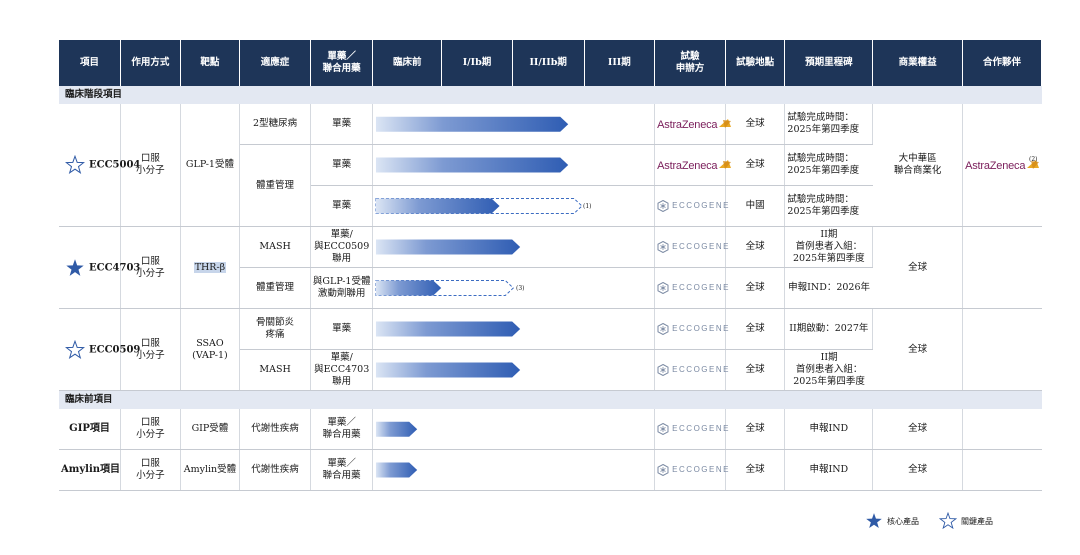 The image size is (1080, 555). Describe the element at coordinates (755, 63) in the screenshot. I see `header-location: 試驗地點` at that location.